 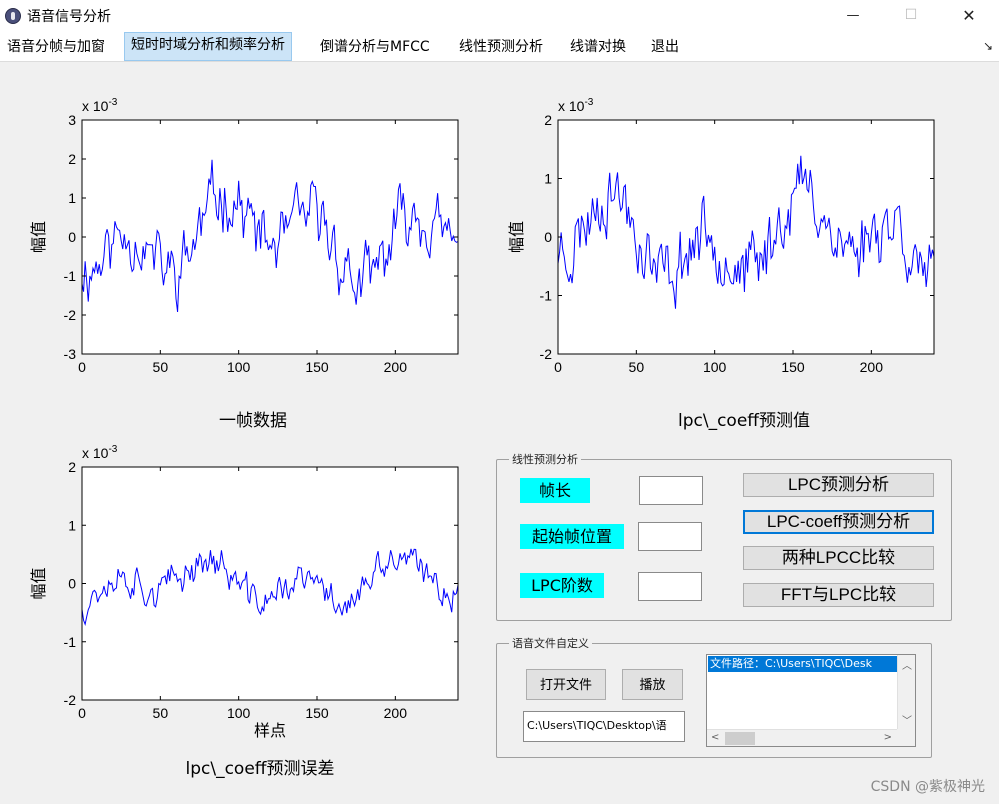 I want to click on app-icon, so click(x=13, y=16).